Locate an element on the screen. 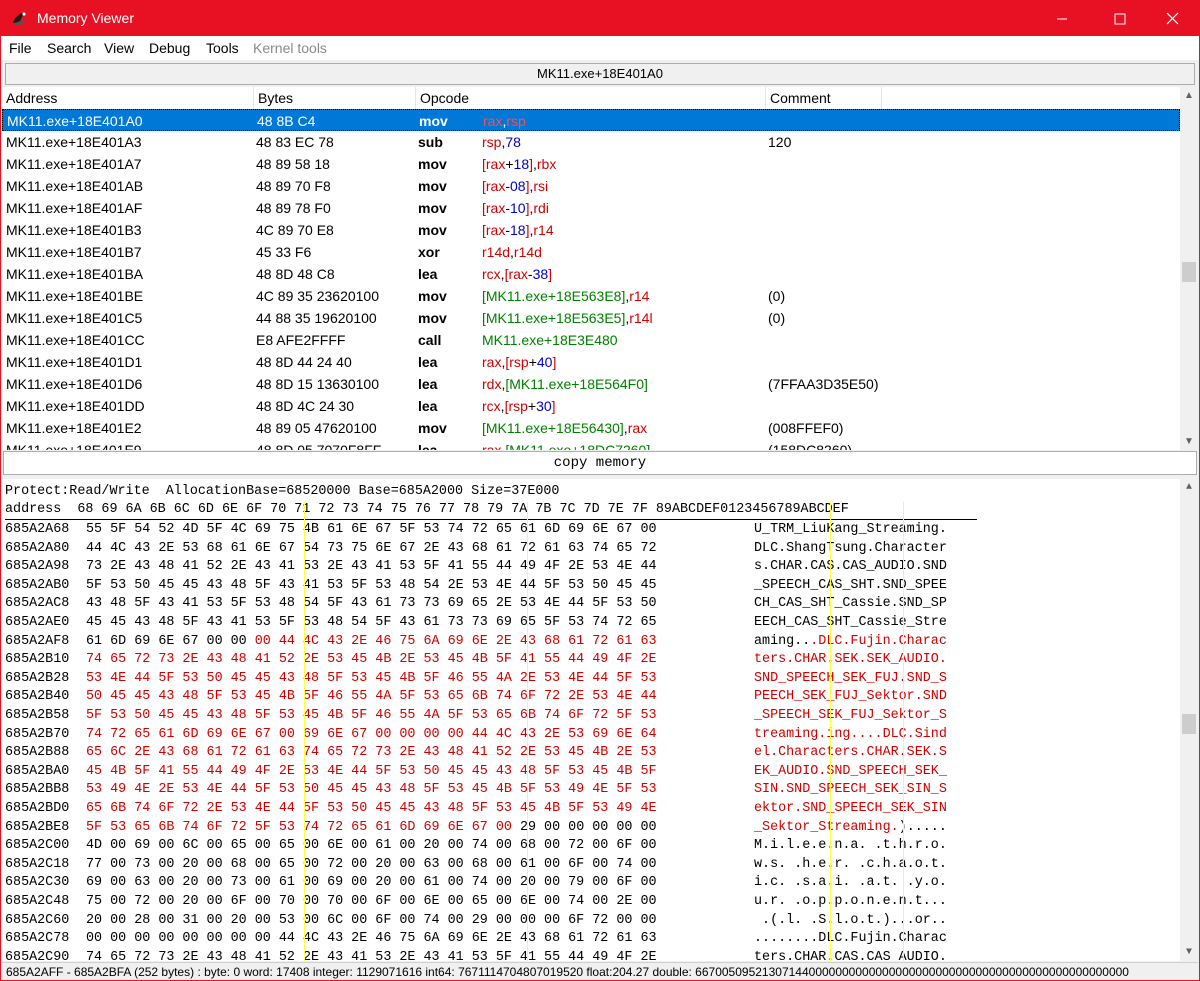 Image resolution: width=1200 pixels, height=981 pixels. minimize-button is located at coordinates (1062, 18).